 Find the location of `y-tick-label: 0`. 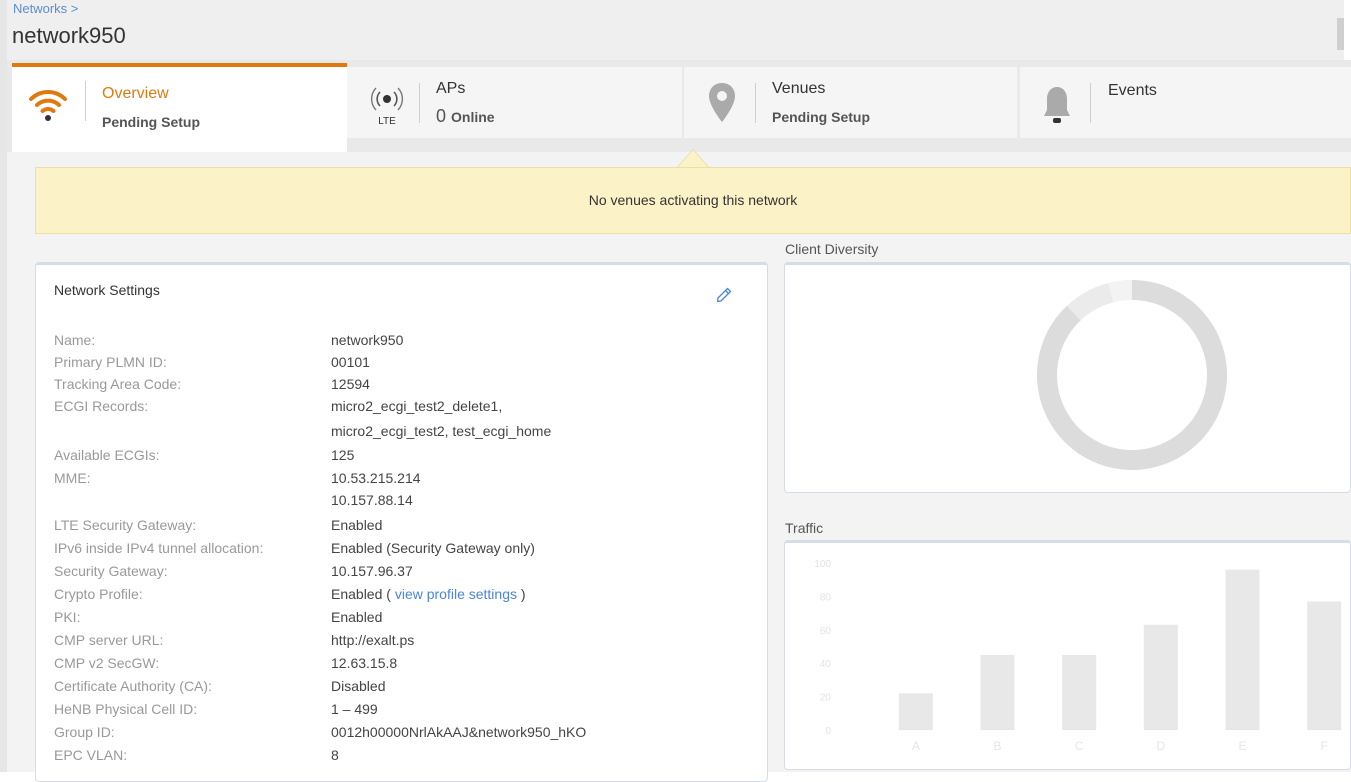

y-tick-label: 0 is located at coordinates (828, 731).